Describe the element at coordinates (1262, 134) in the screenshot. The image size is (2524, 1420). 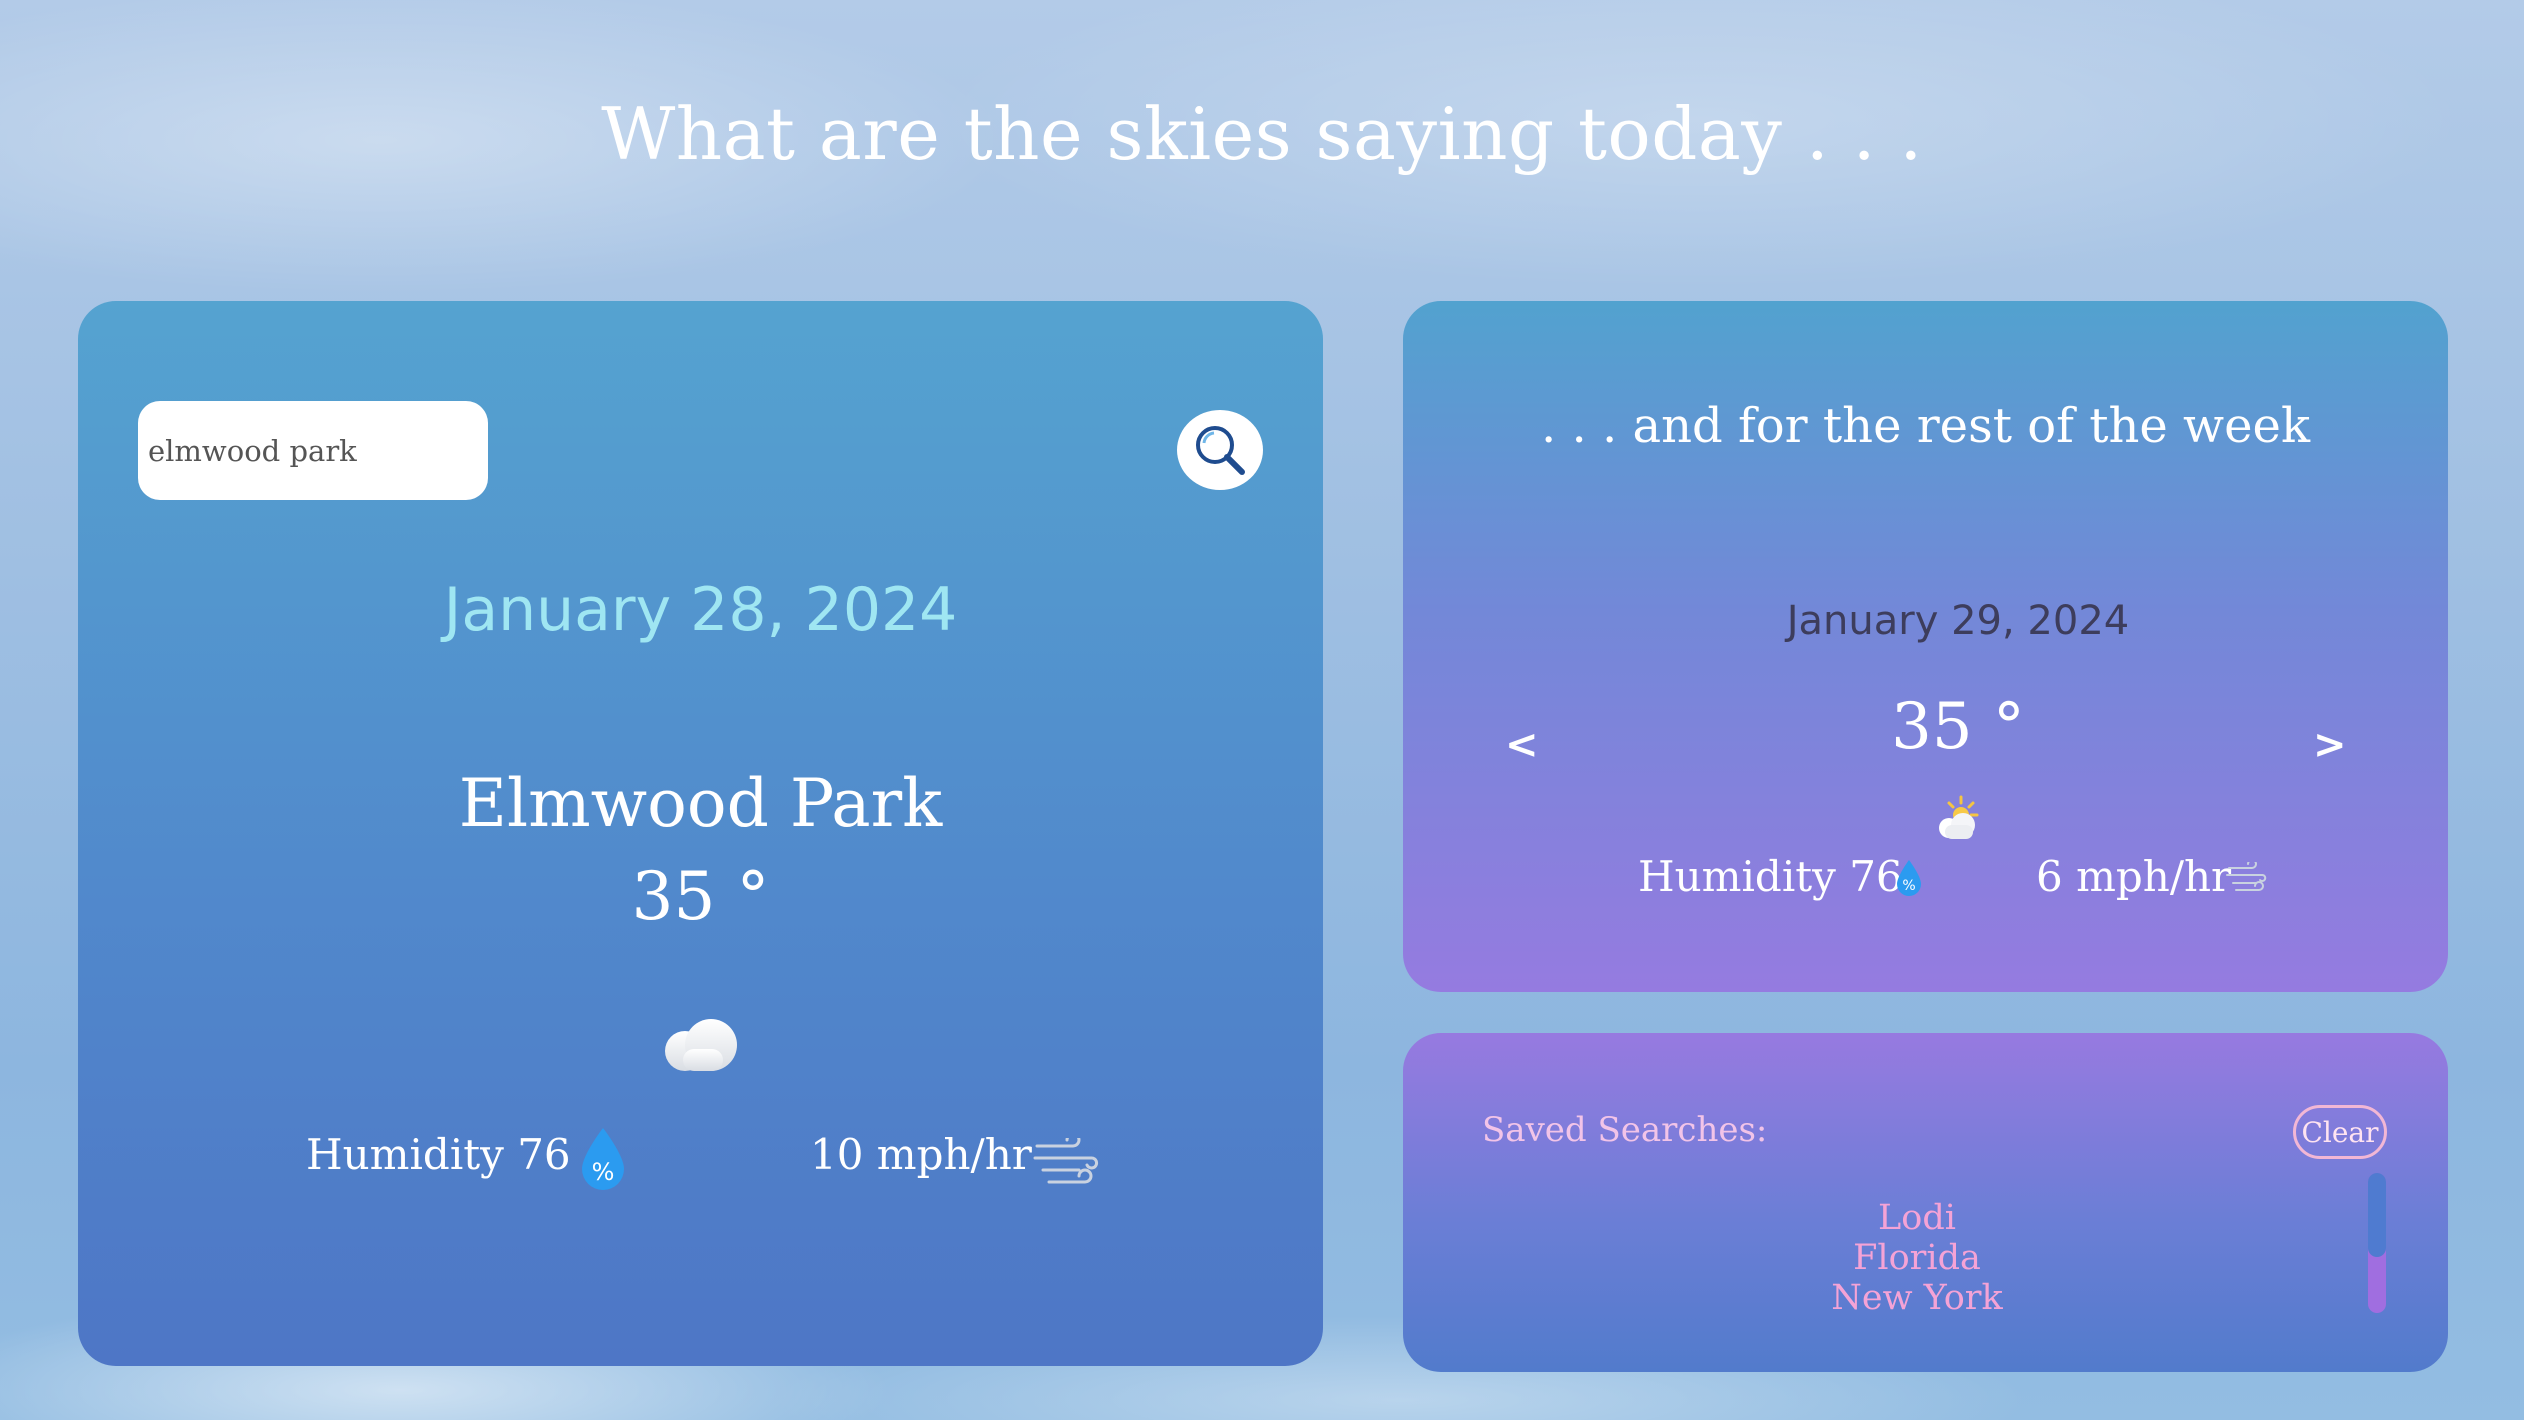
I see `page-title: What are the skies saying today . . .` at that location.